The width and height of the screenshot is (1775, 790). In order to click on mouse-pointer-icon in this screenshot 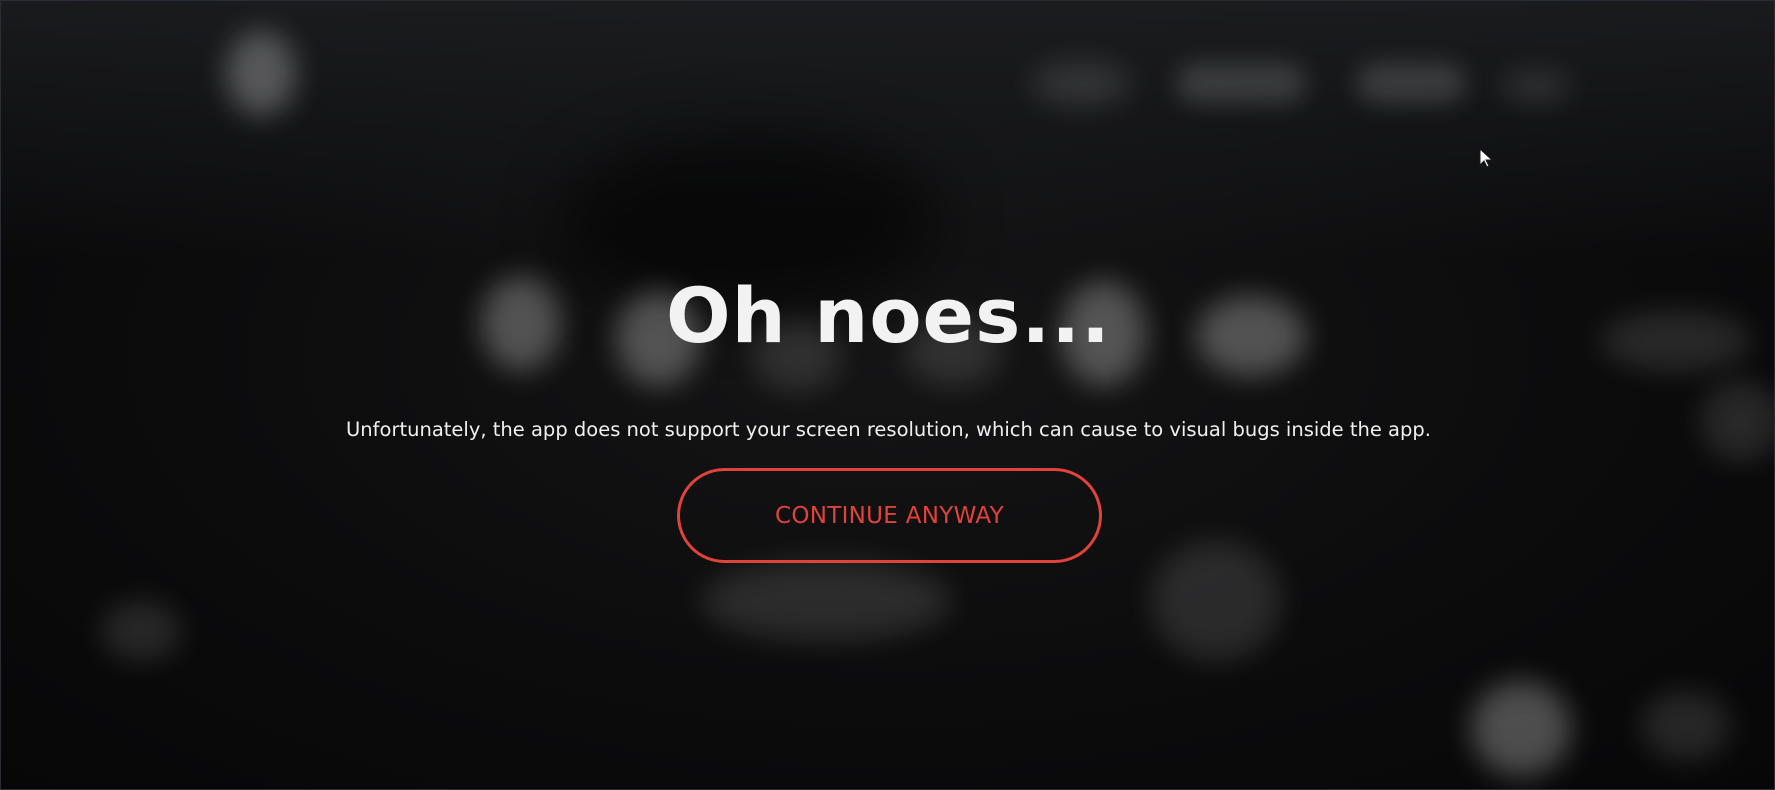, I will do `click(1486, 158)`.